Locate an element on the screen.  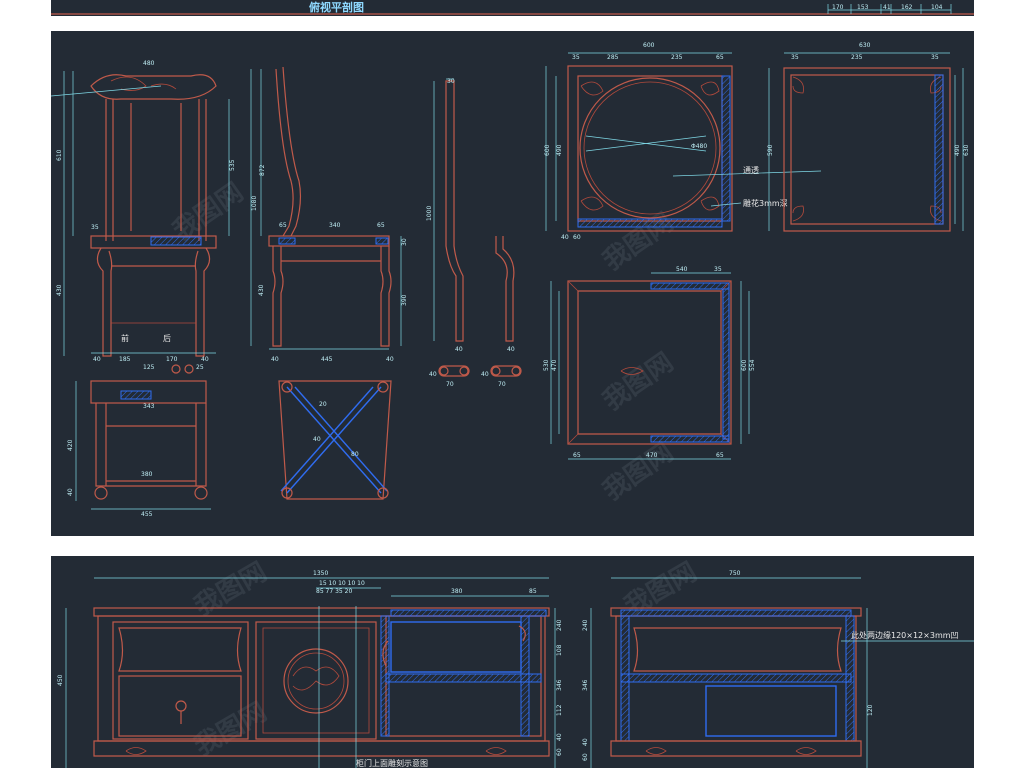
dim-cabside-width: 750 is located at coordinates (735, 573).